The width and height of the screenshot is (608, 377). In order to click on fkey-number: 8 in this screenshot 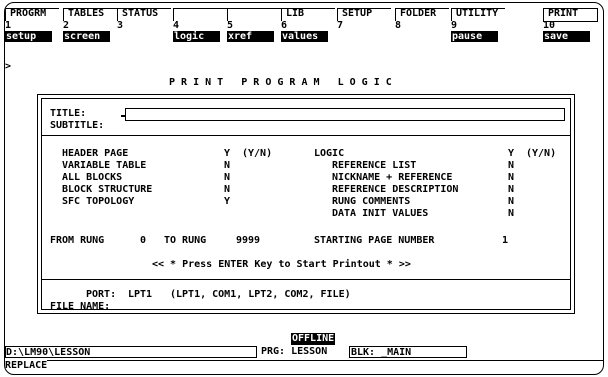, I will do `click(398, 25)`.